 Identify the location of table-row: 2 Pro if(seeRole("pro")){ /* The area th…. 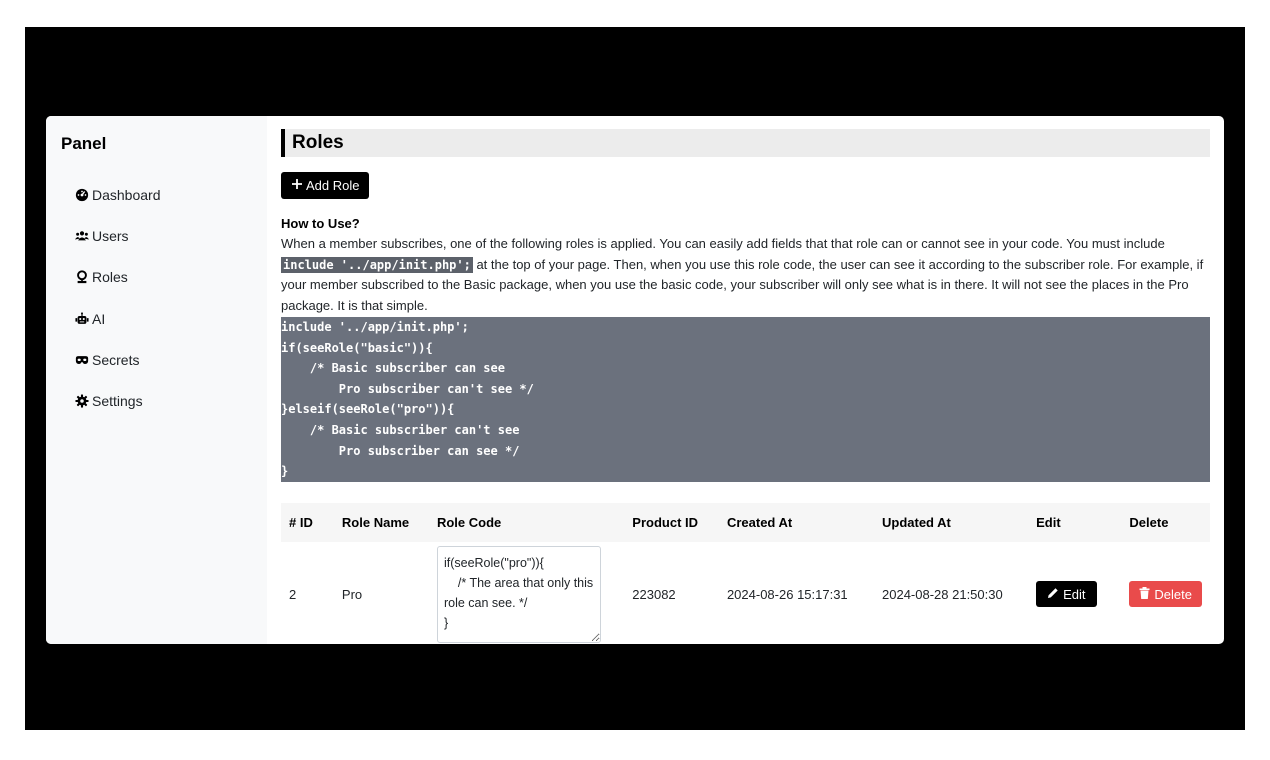
(745, 593).